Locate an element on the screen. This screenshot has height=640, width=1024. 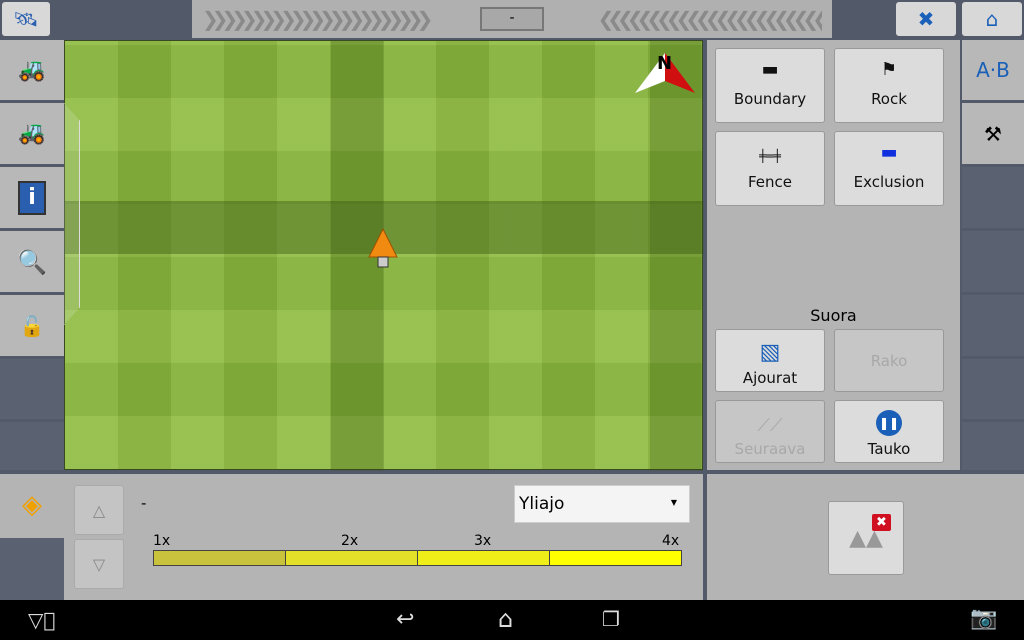
triangle-up-icon: △ is located at coordinates (99, 510).